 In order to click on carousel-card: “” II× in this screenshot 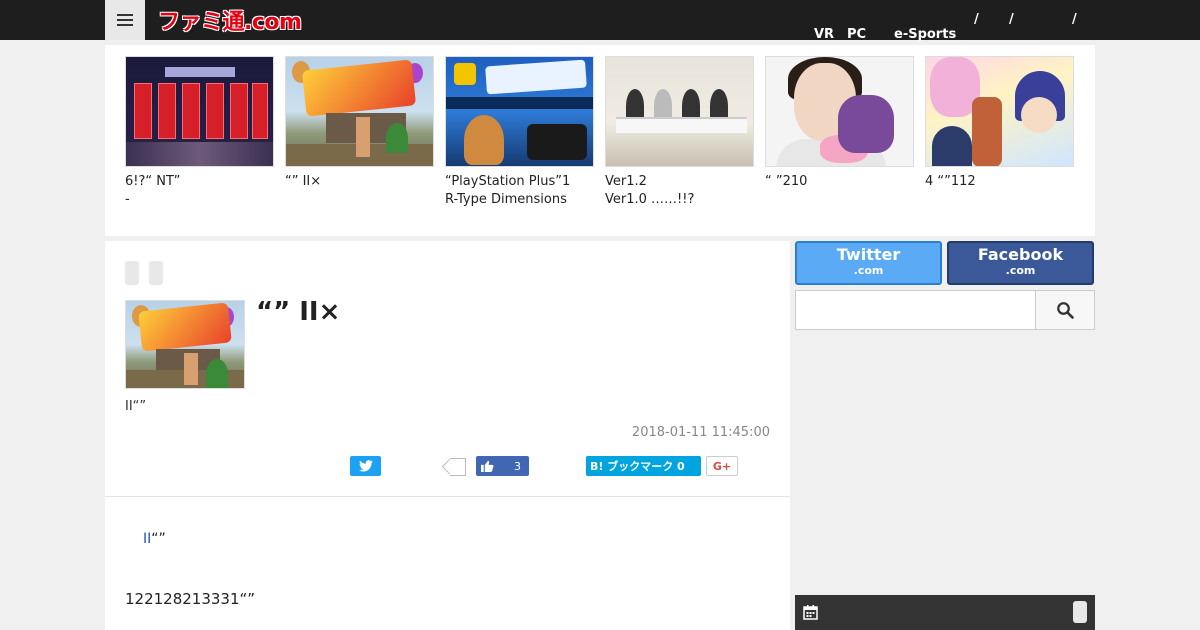, I will do `click(359, 123)`.